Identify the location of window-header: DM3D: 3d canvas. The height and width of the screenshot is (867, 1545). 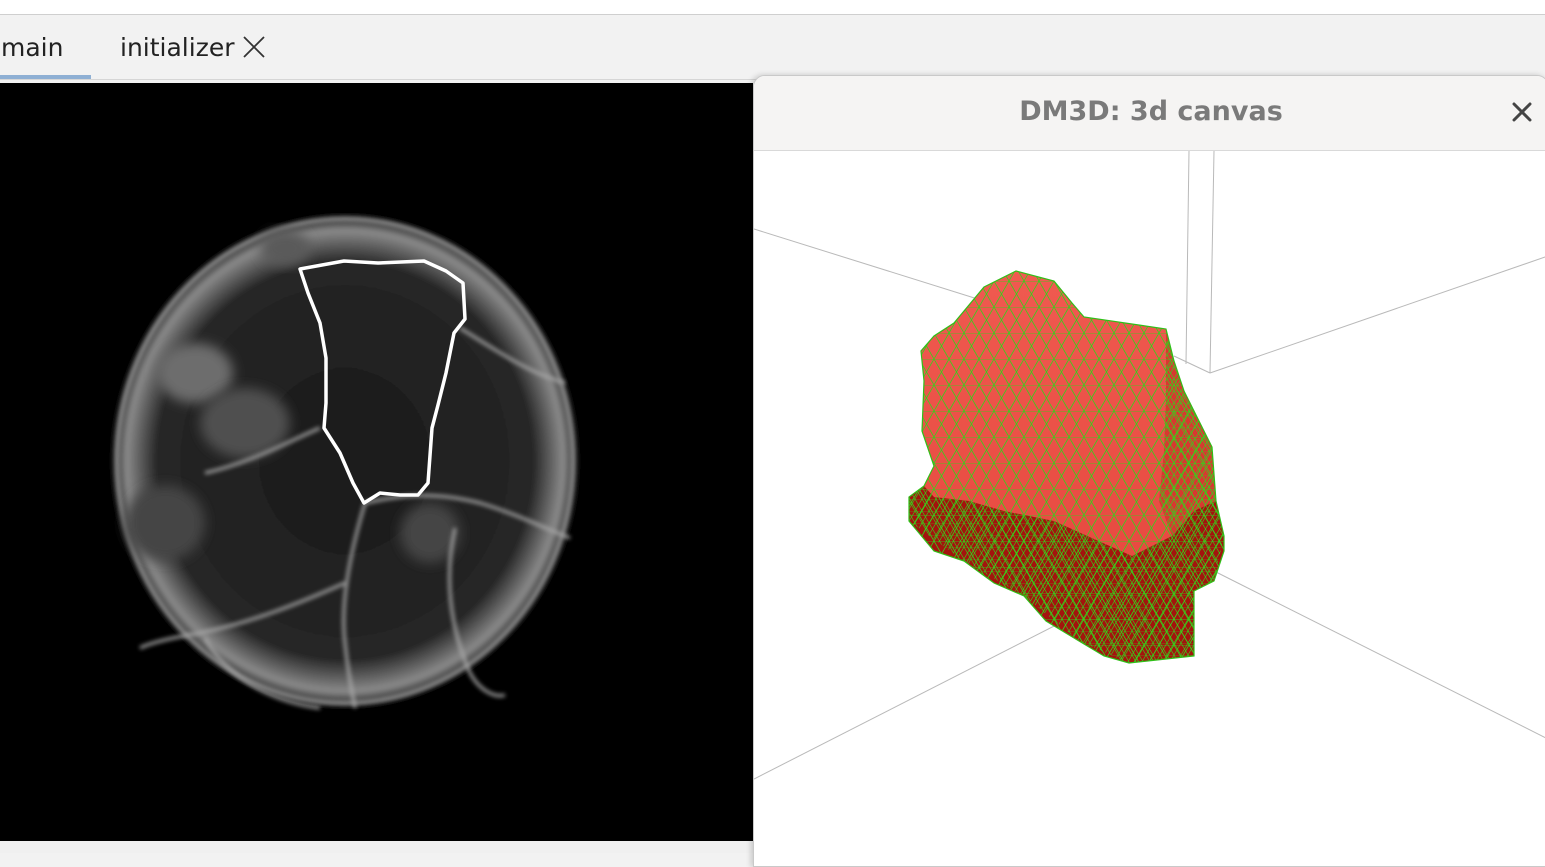
(1149, 113).